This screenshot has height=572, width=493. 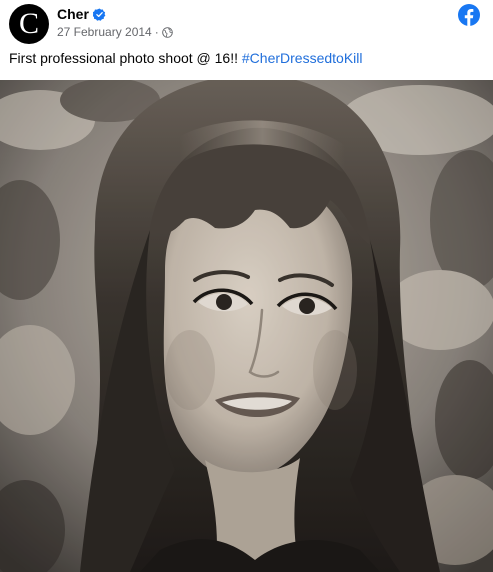 I want to click on hashtag-link: #CherDressedtoKill, so click(x=302, y=58).